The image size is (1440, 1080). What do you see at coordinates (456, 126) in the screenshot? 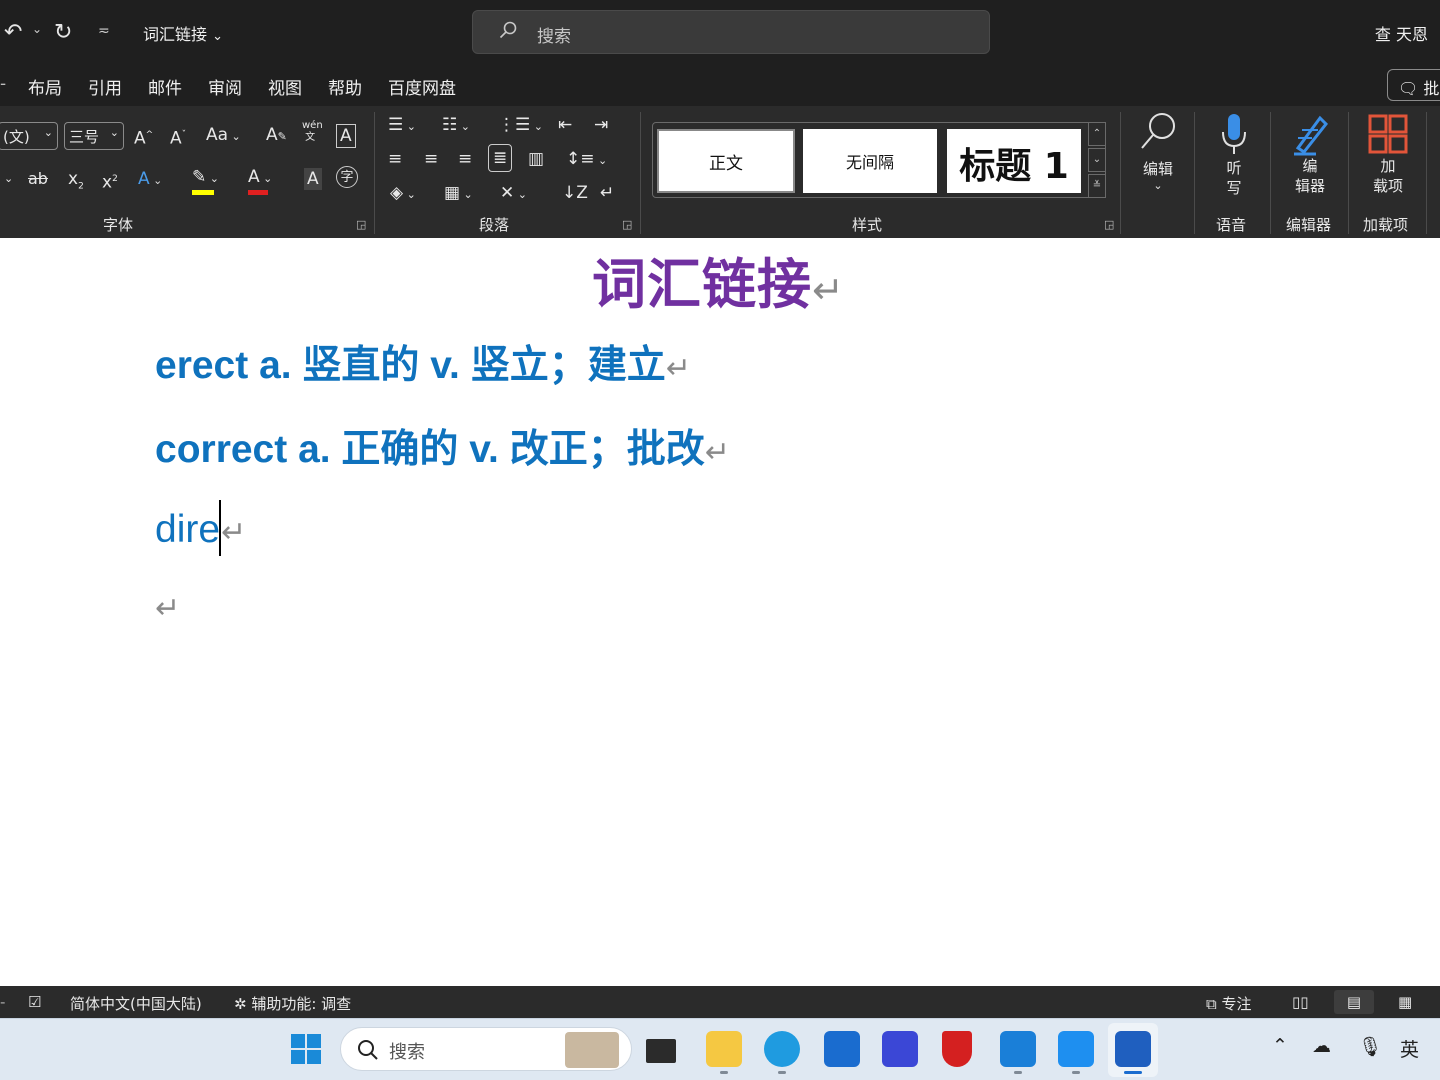
I see `numbering-icon: ☷ ⌄` at bounding box center [456, 126].